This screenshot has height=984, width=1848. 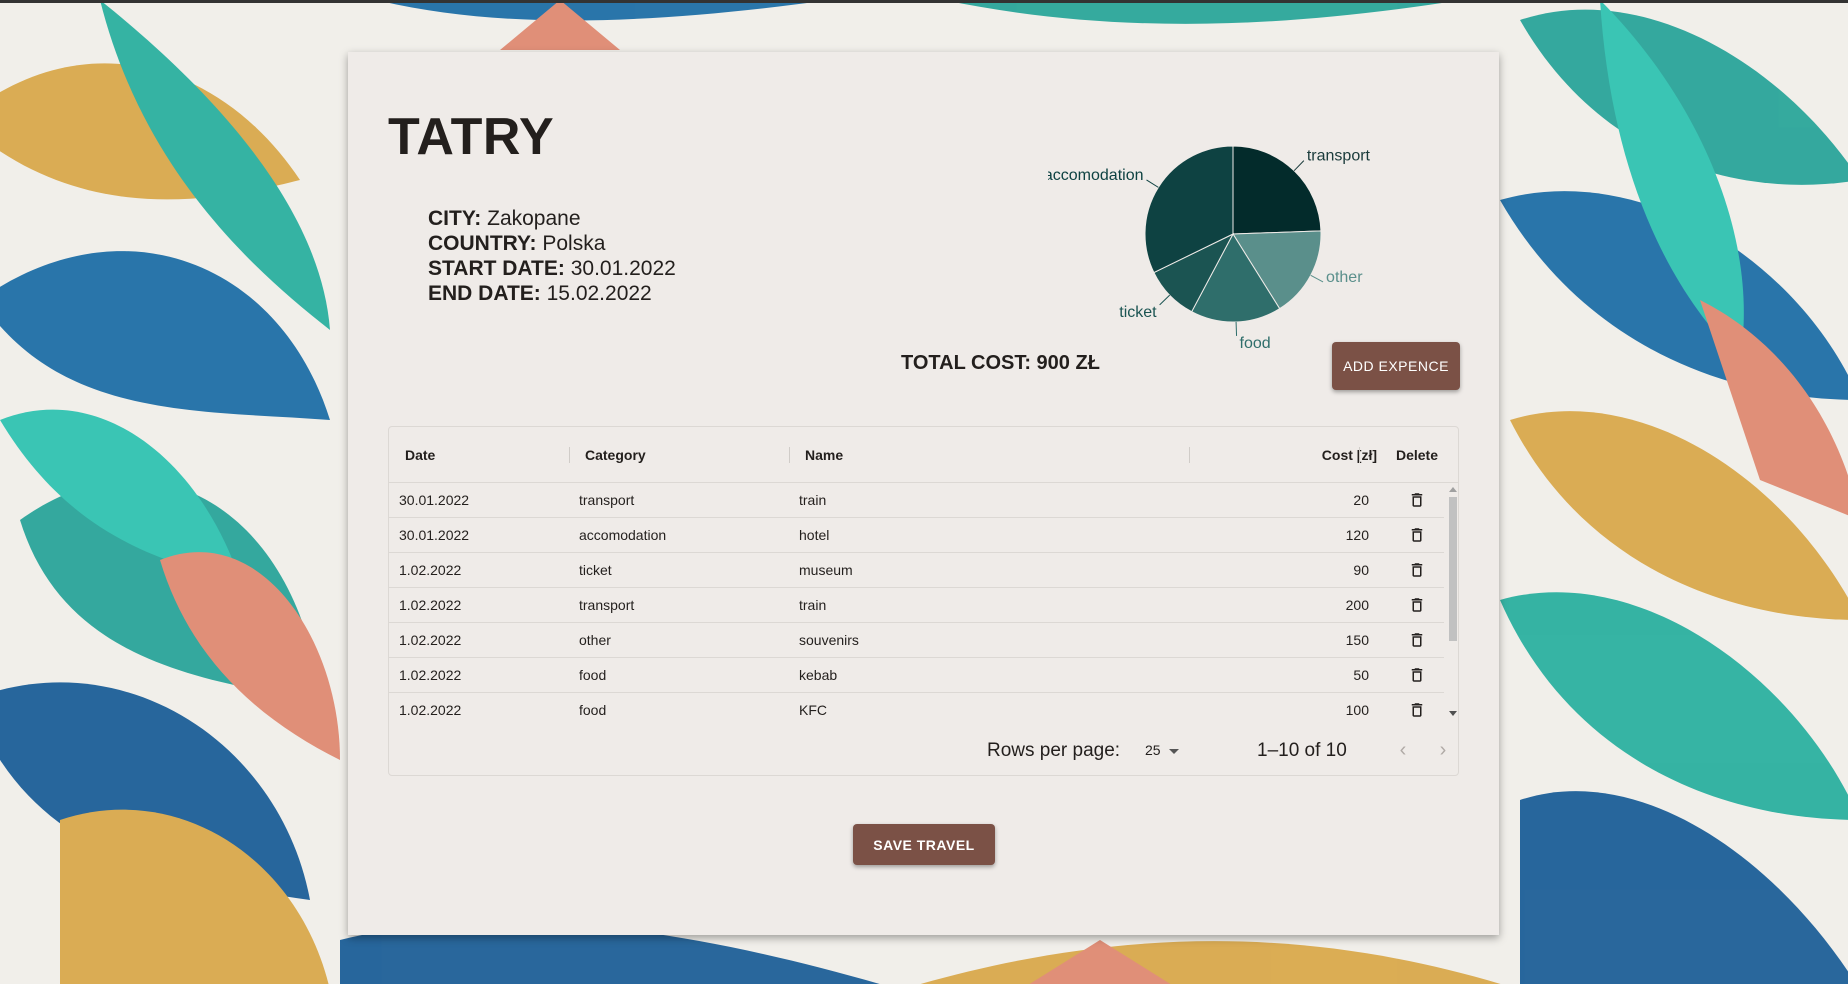 What do you see at coordinates (1453, 569) in the screenshot?
I see `scrollbar-thumb` at bounding box center [1453, 569].